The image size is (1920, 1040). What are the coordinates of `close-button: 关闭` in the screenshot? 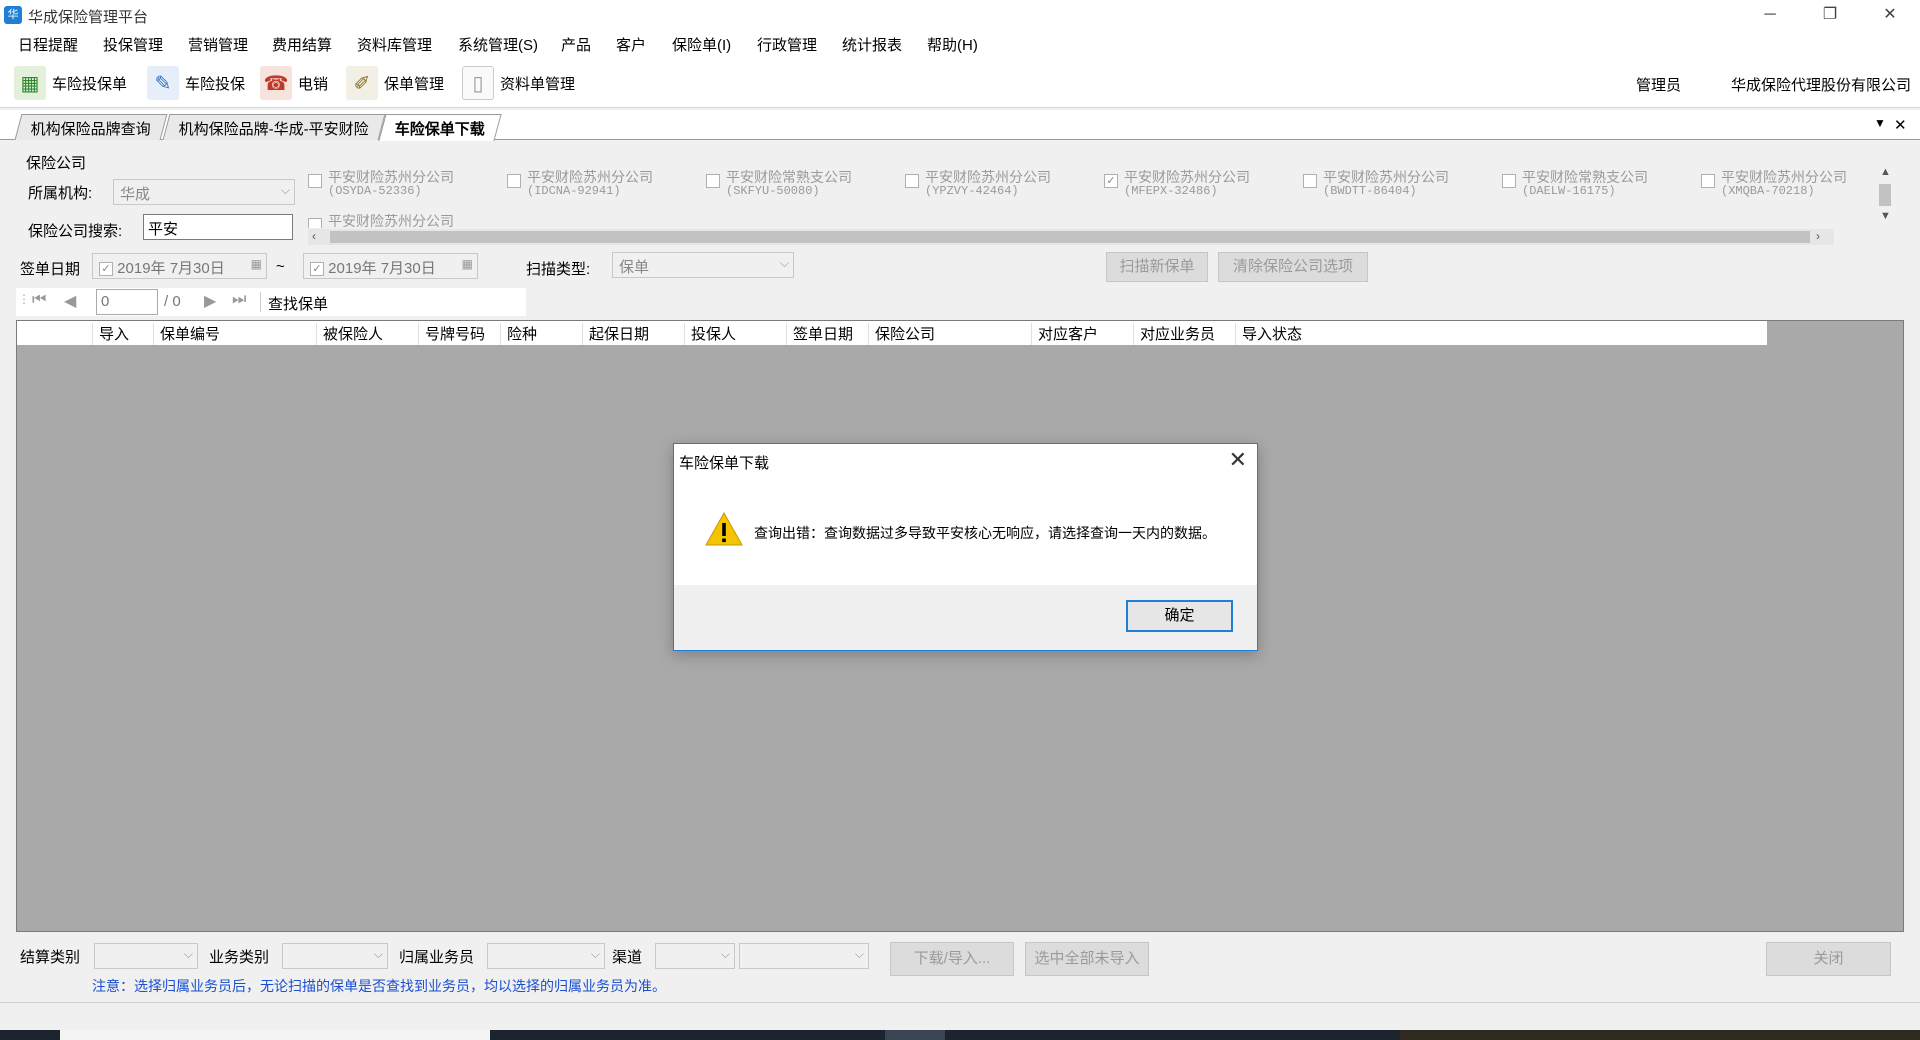 It's located at (1828, 959).